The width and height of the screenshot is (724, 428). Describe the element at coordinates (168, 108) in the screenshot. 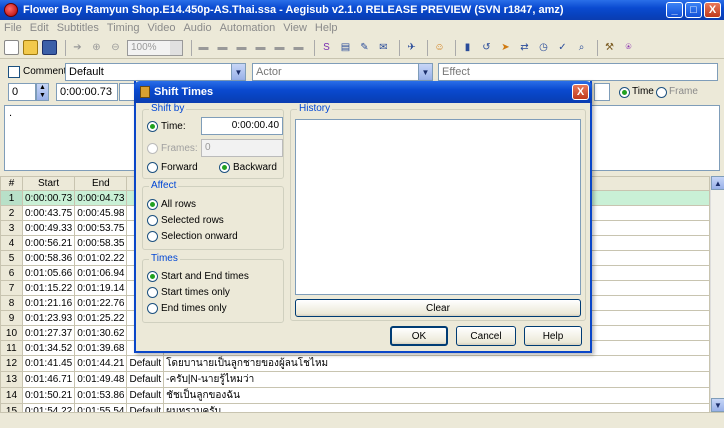

I see `shift-by-legend: Shift by` at that location.